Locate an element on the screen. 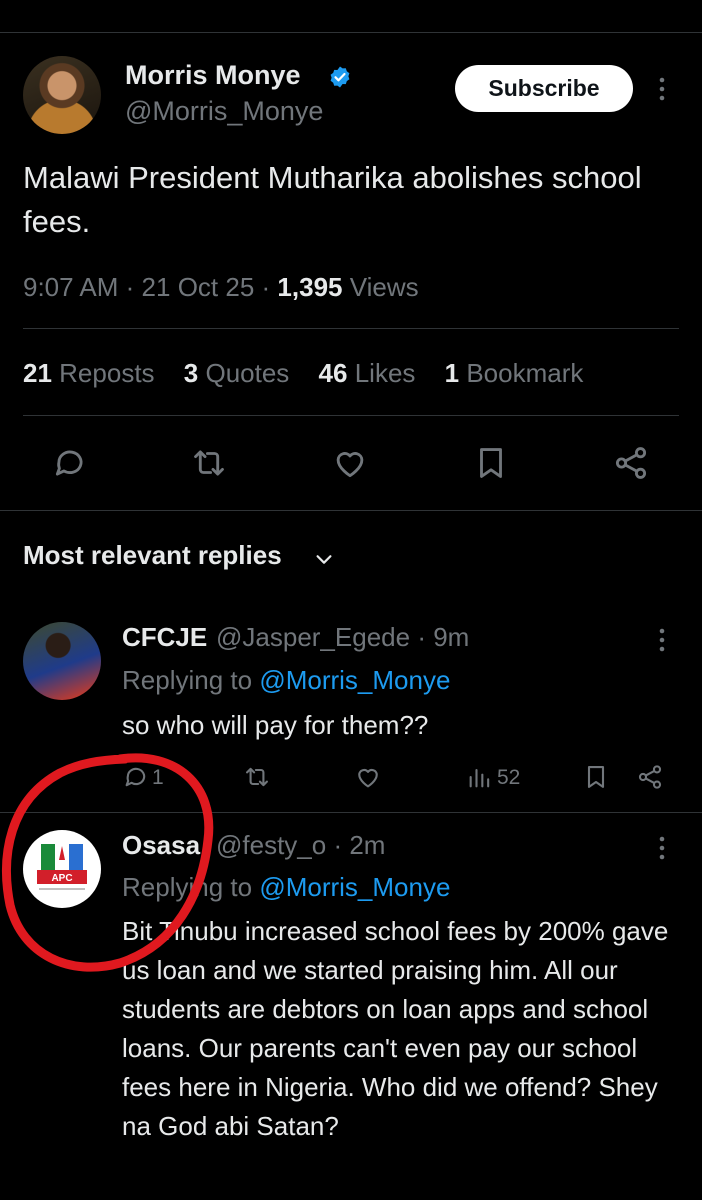 The image size is (702, 1200). tweet-time: 9:07 AM is located at coordinates (70, 287).